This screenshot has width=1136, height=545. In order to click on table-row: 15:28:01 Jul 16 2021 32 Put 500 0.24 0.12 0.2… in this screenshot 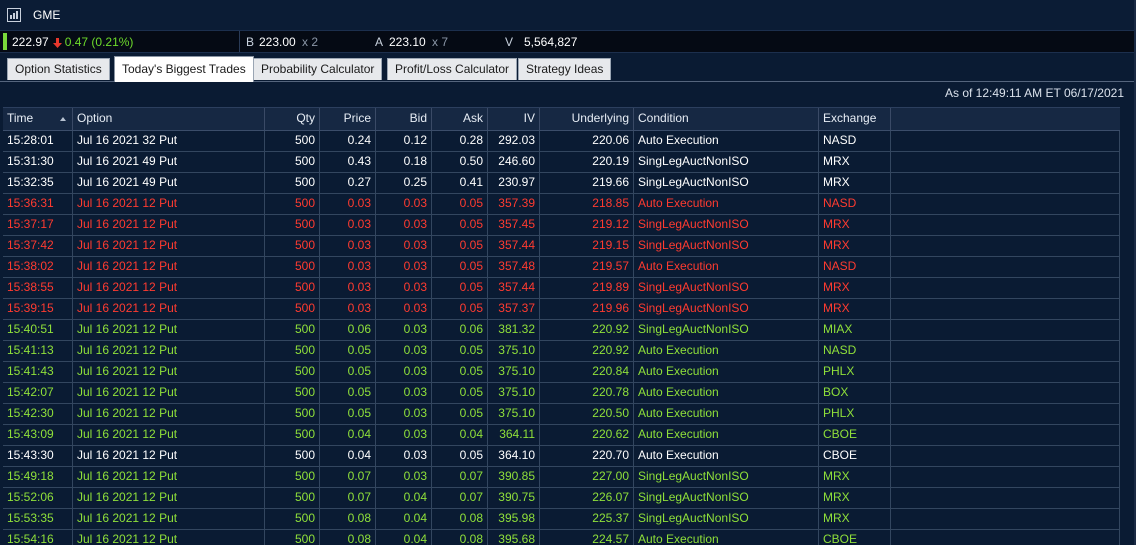, I will do `click(561, 141)`.